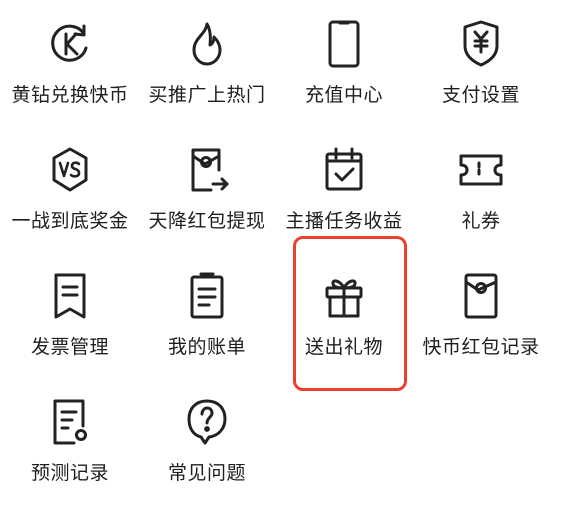  What do you see at coordinates (207, 221) in the screenshot?
I see `menu-item-label: 天降红包提现` at bounding box center [207, 221].